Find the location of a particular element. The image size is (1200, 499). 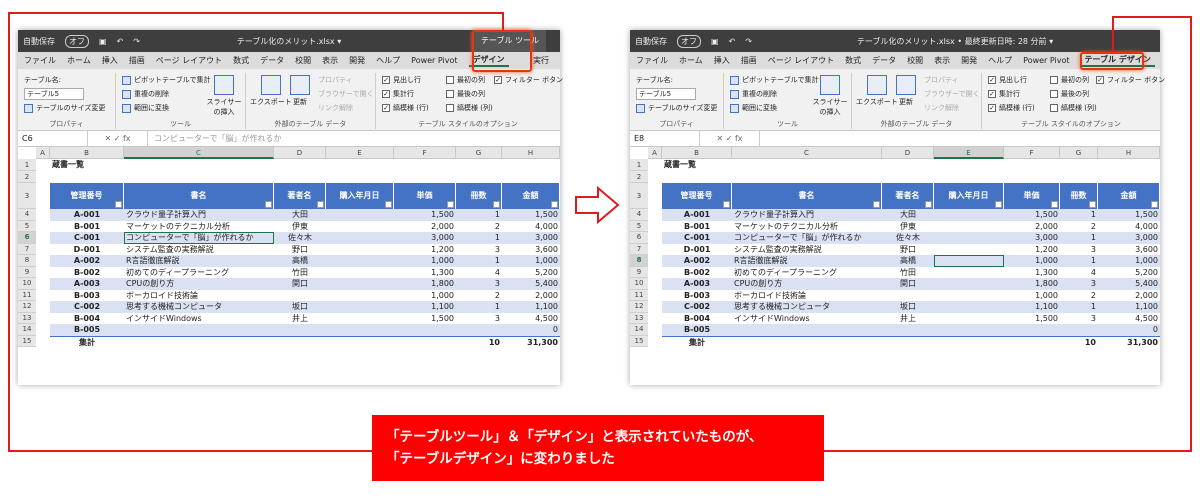

autosave-toggle: オフ is located at coordinates (689, 41).